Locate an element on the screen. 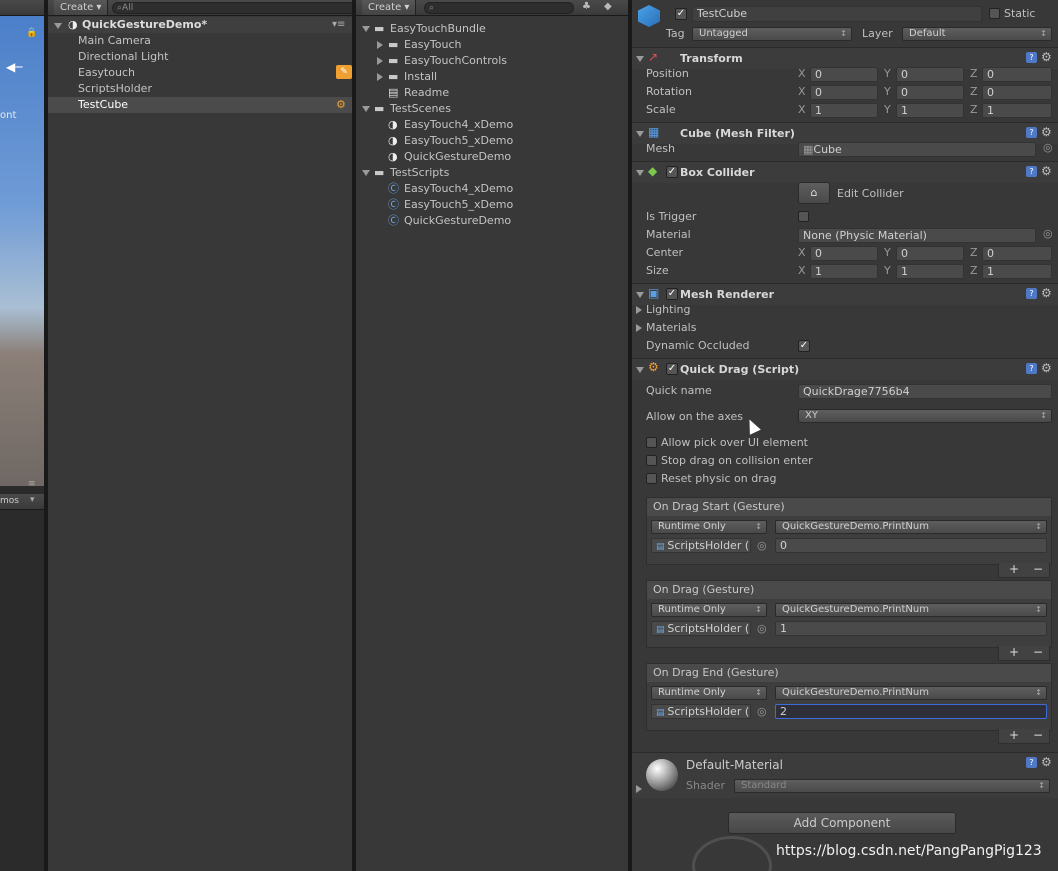  lighting-foldout: Lighting is located at coordinates (668, 310).